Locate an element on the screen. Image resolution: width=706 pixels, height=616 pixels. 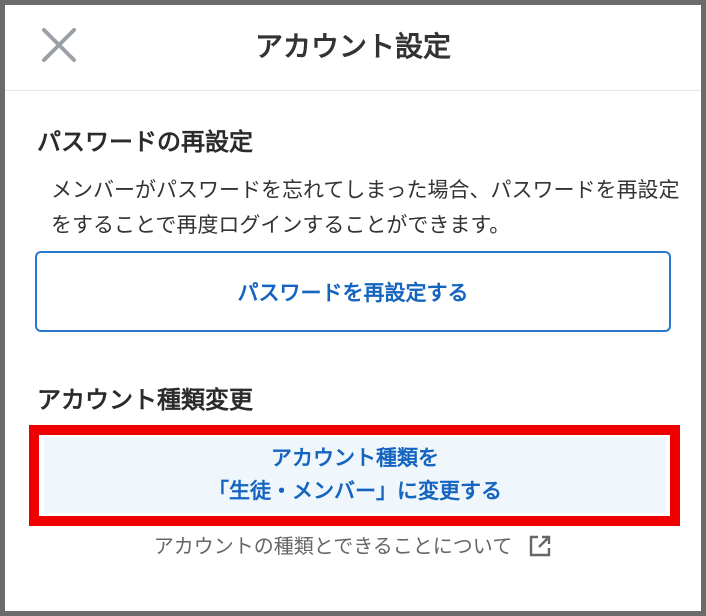
account-type-info-link-label: アカウントの種類とできることについて is located at coordinates (333, 546).